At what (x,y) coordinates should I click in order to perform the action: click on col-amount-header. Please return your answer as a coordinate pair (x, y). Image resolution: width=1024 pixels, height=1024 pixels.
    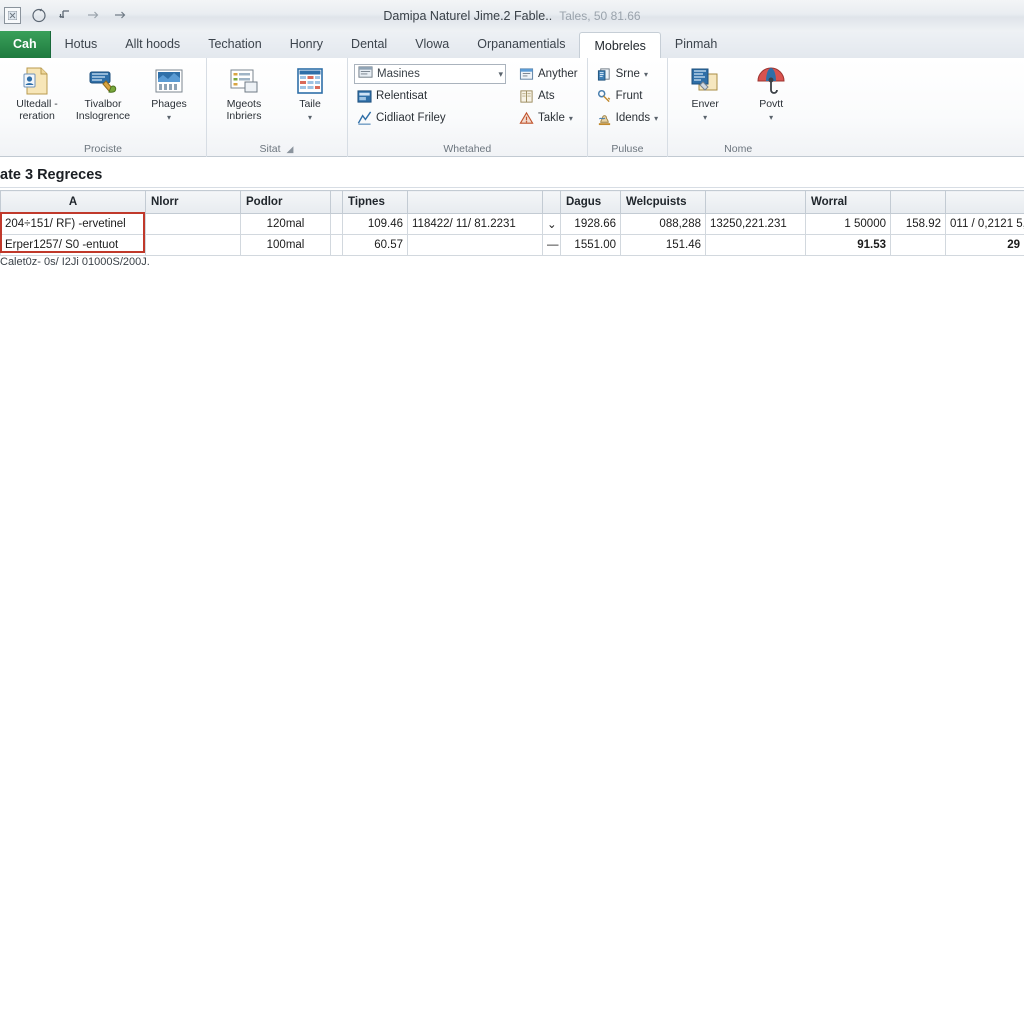
    Looking at the image, I should click on (755, 202).